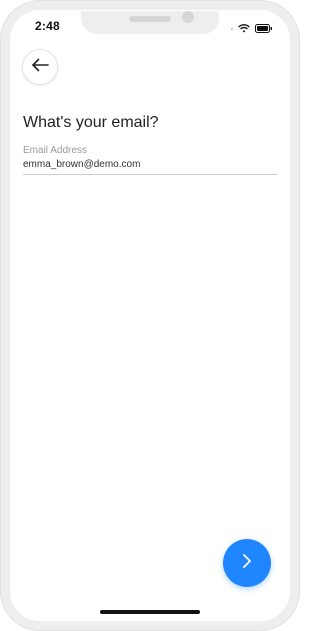  What do you see at coordinates (47, 26) in the screenshot?
I see `status-time: 2:48` at bounding box center [47, 26].